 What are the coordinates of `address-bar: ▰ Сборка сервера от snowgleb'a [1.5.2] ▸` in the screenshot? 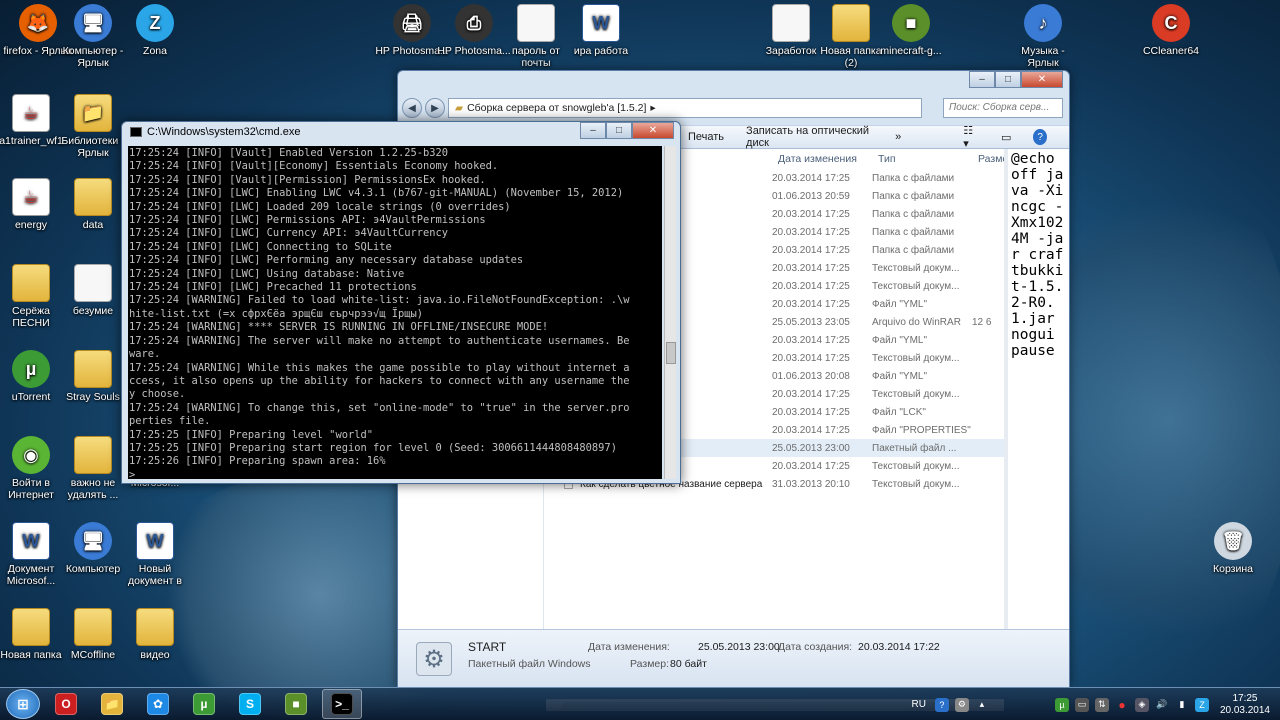 It's located at (685, 108).